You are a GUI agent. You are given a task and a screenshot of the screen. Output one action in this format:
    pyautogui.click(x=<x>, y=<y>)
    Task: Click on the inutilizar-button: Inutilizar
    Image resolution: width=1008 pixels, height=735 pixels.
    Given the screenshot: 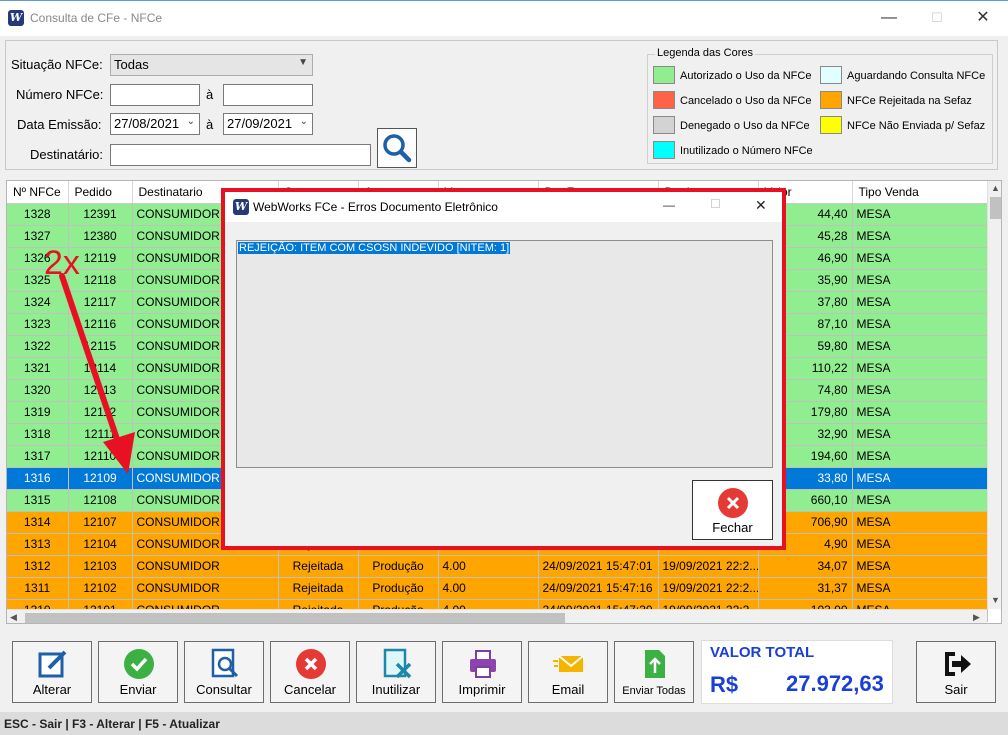 What is the action you would take?
    pyautogui.click(x=396, y=672)
    